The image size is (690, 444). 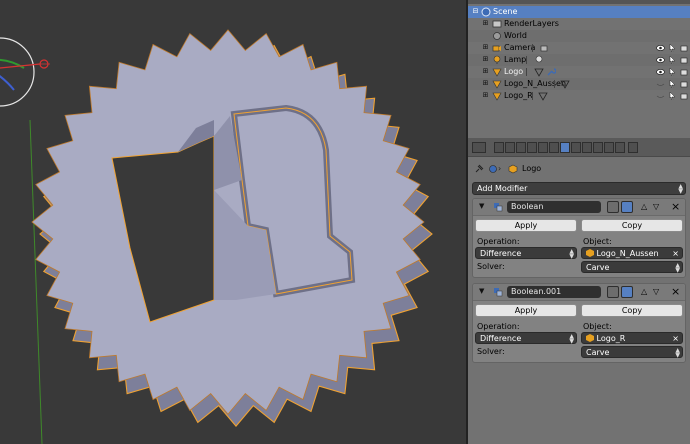 I want to click on outliner-row-logo-n-aussen: ⊞ Logo_N_Aussen, so click(x=579, y=84).